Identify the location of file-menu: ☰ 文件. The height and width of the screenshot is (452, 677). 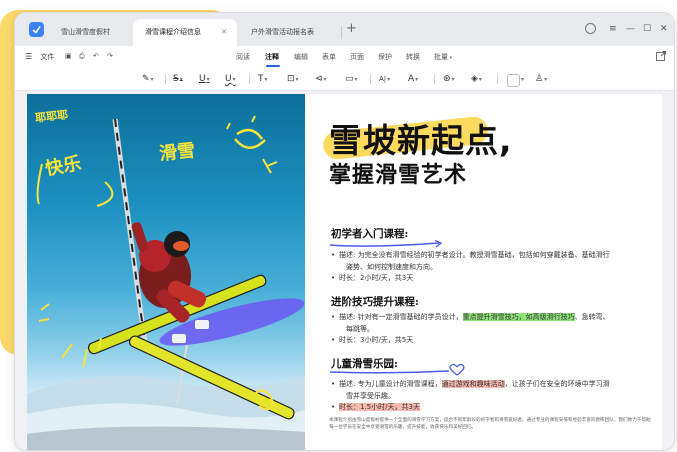
(39, 57).